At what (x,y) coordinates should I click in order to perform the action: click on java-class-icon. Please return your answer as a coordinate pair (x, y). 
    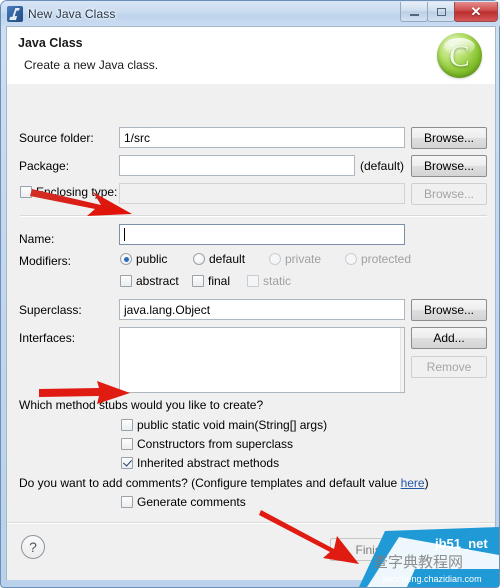
    Looking at the image, I should click on (15, 13).